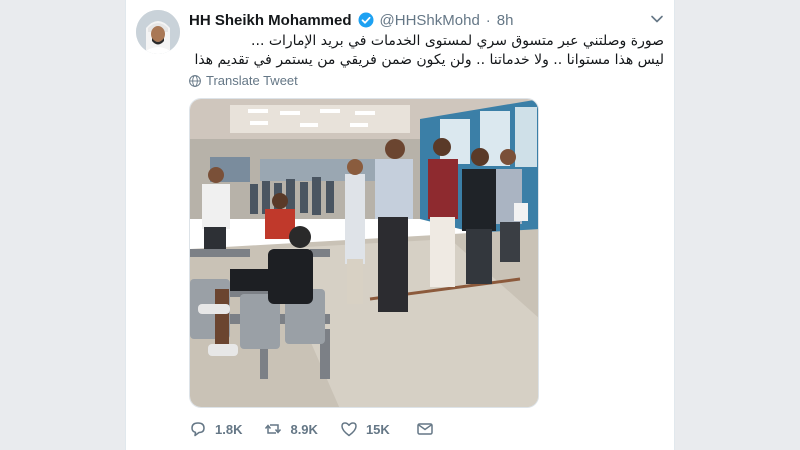 The image size is (800, 450). Describe the element at coordinates (366, 20) in the screenshot. I see `verified-badge-icon` at that location.